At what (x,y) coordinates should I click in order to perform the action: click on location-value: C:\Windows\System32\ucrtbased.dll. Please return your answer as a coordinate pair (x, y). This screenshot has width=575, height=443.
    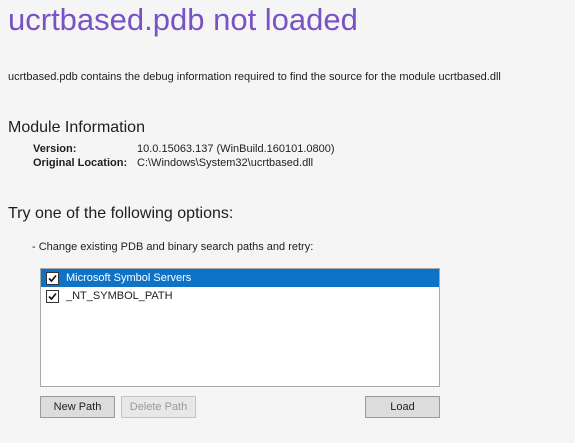
    Looking at the image, I should click on (225, 163).